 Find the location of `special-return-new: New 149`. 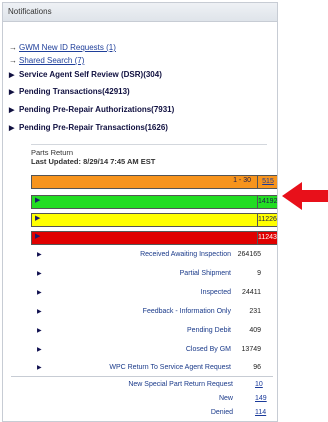

special-return-new: New 149 is located at coordinates (149, 400).